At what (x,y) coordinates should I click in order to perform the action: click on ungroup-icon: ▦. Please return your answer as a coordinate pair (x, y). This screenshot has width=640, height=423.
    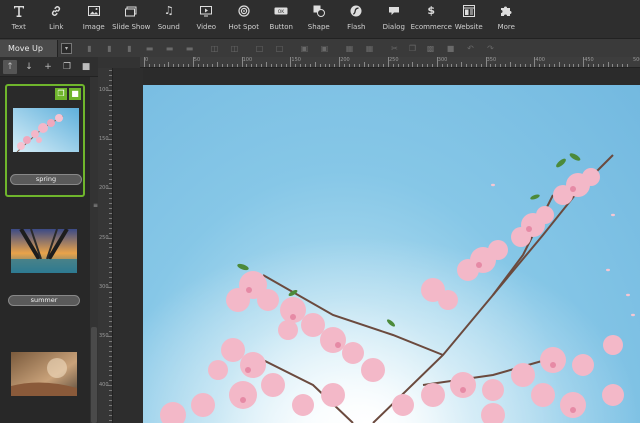
    Looking at the image, I should click on (369, 48).